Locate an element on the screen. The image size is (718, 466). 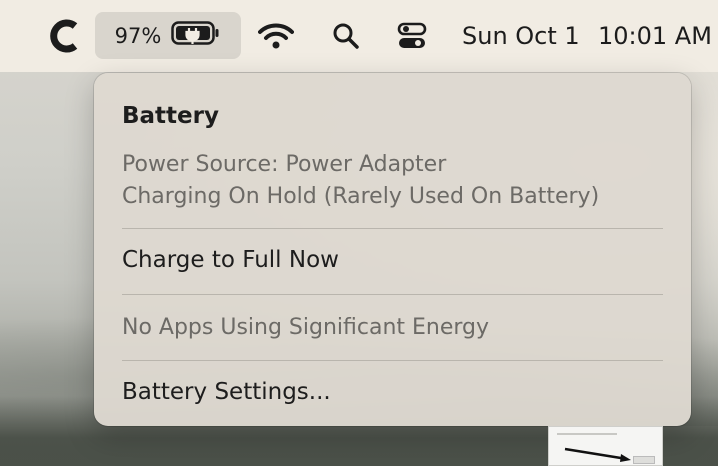
battery-menu-title: Battery is located at coordinates (170, 116).